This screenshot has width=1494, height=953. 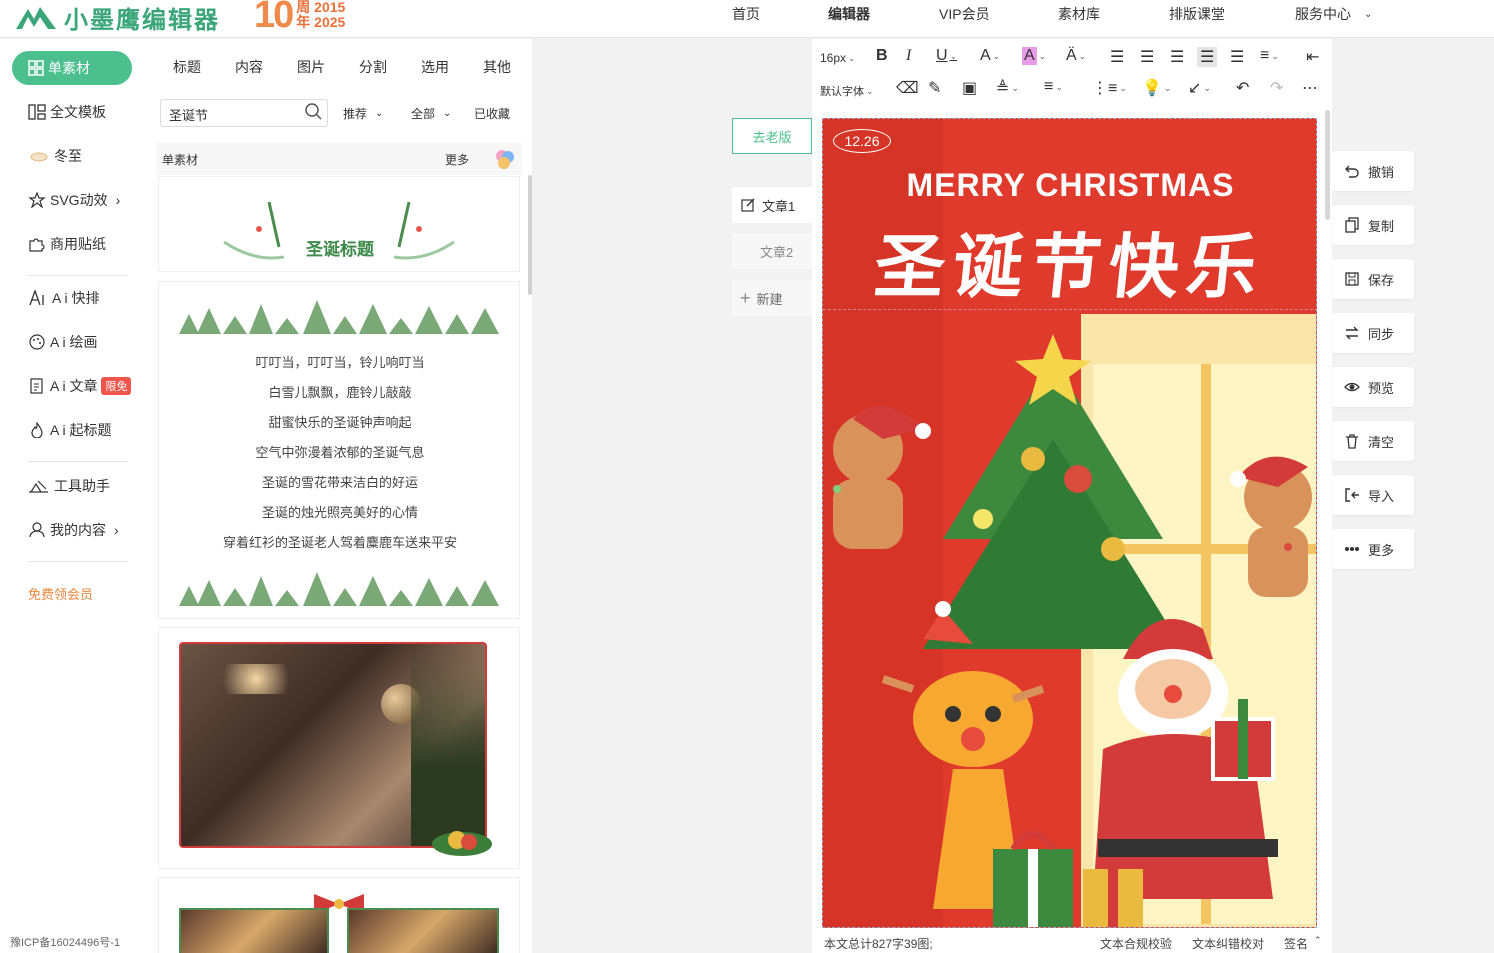 What do you see at coordinates (244, 113) in the screenshot?
I see `search-input: 圣诞节` at bounding box center [244, 113].